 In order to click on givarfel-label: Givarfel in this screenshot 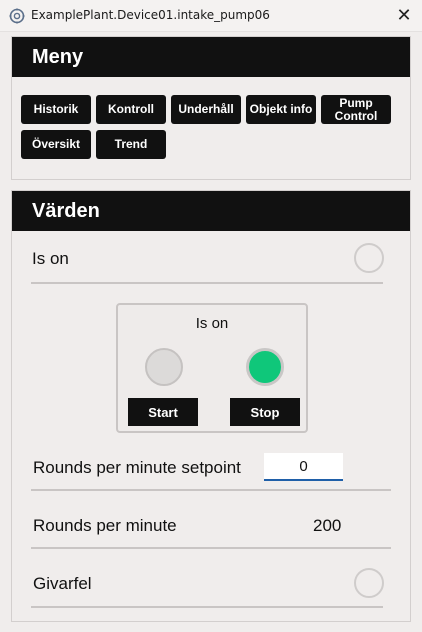, I will do `click(62, 583)`.